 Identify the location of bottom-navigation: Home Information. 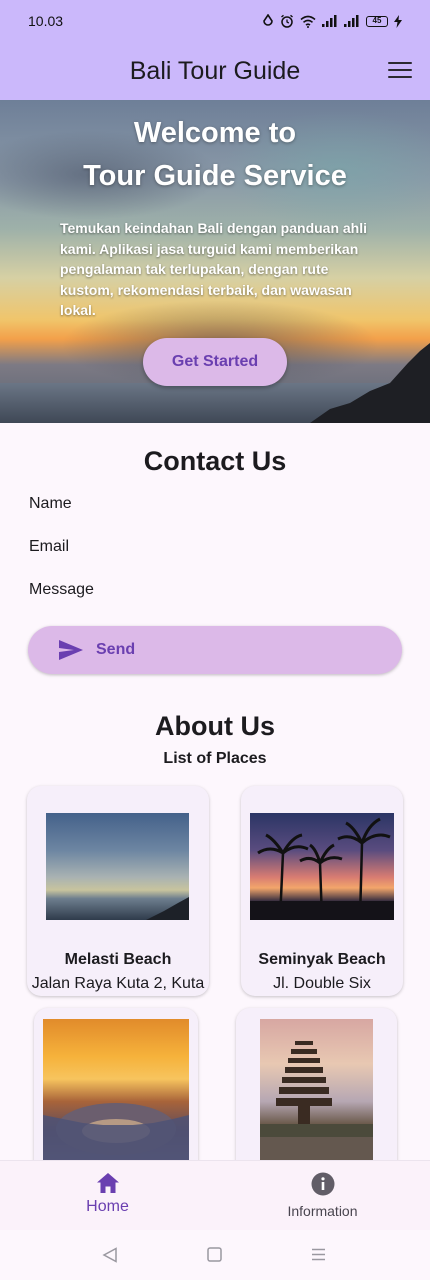
(215, 1195).